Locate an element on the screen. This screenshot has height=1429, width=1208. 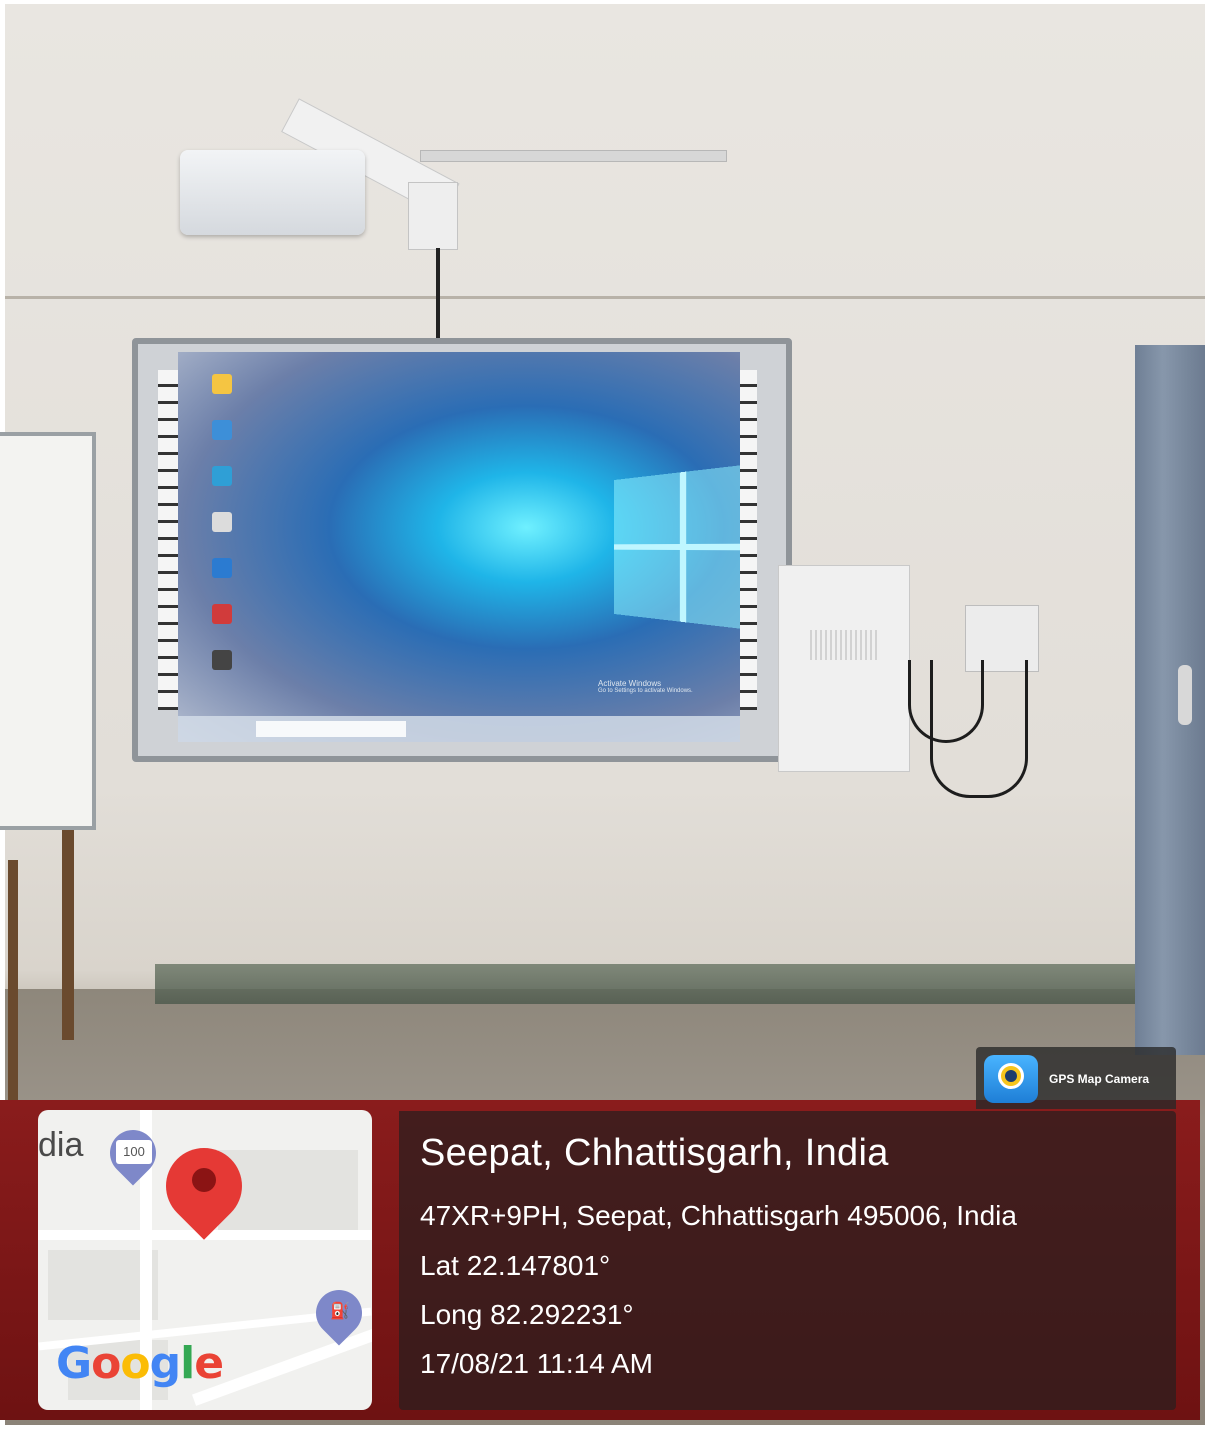
taskbar-search is located at coordinates (331, 729).